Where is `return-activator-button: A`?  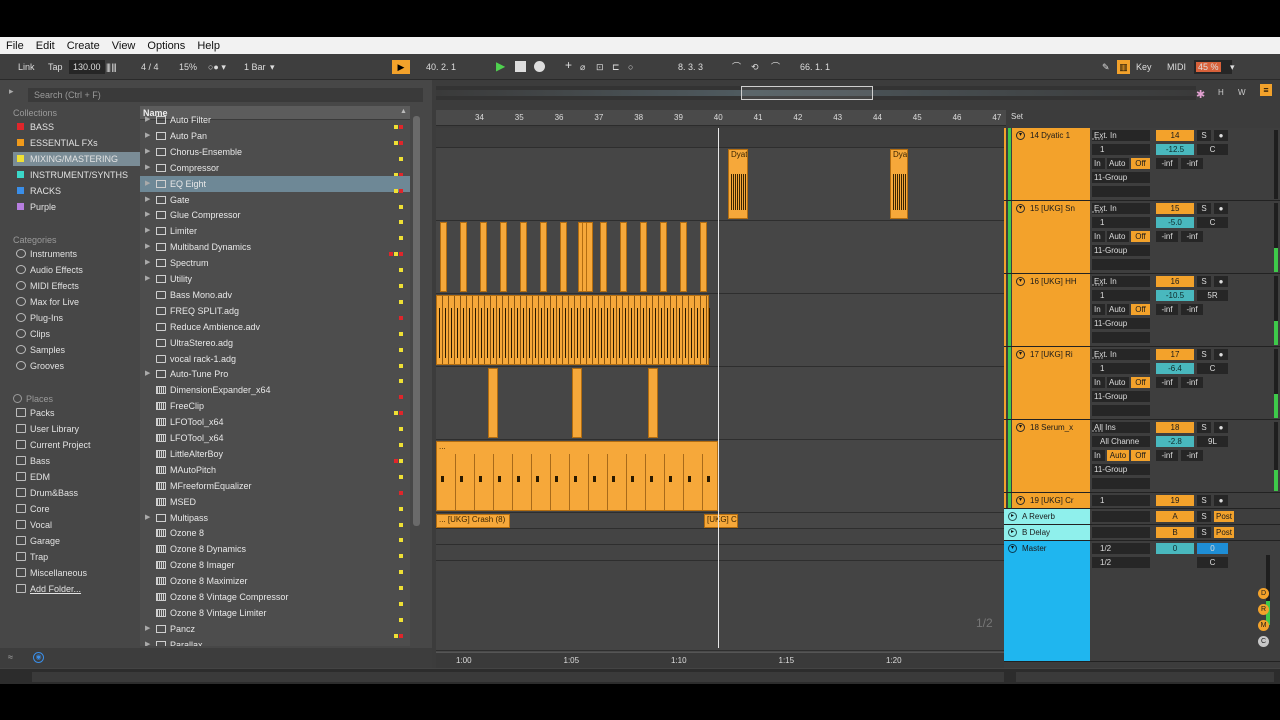 return-activator-button: A is located at coordinates (1175, 516).